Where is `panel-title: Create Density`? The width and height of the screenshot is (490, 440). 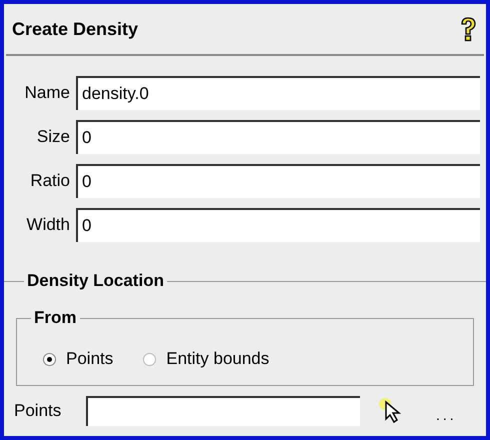
panel-title: Create Density is located at coordinates (75, 29).